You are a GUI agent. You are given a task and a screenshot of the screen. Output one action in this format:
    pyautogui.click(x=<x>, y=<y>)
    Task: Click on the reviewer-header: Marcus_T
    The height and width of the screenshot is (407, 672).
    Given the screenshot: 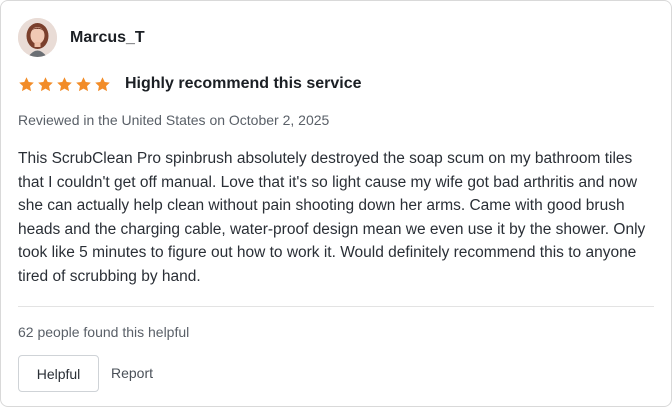 What is the action you would take?
    pyautogui.click(x=81, y=37)
    